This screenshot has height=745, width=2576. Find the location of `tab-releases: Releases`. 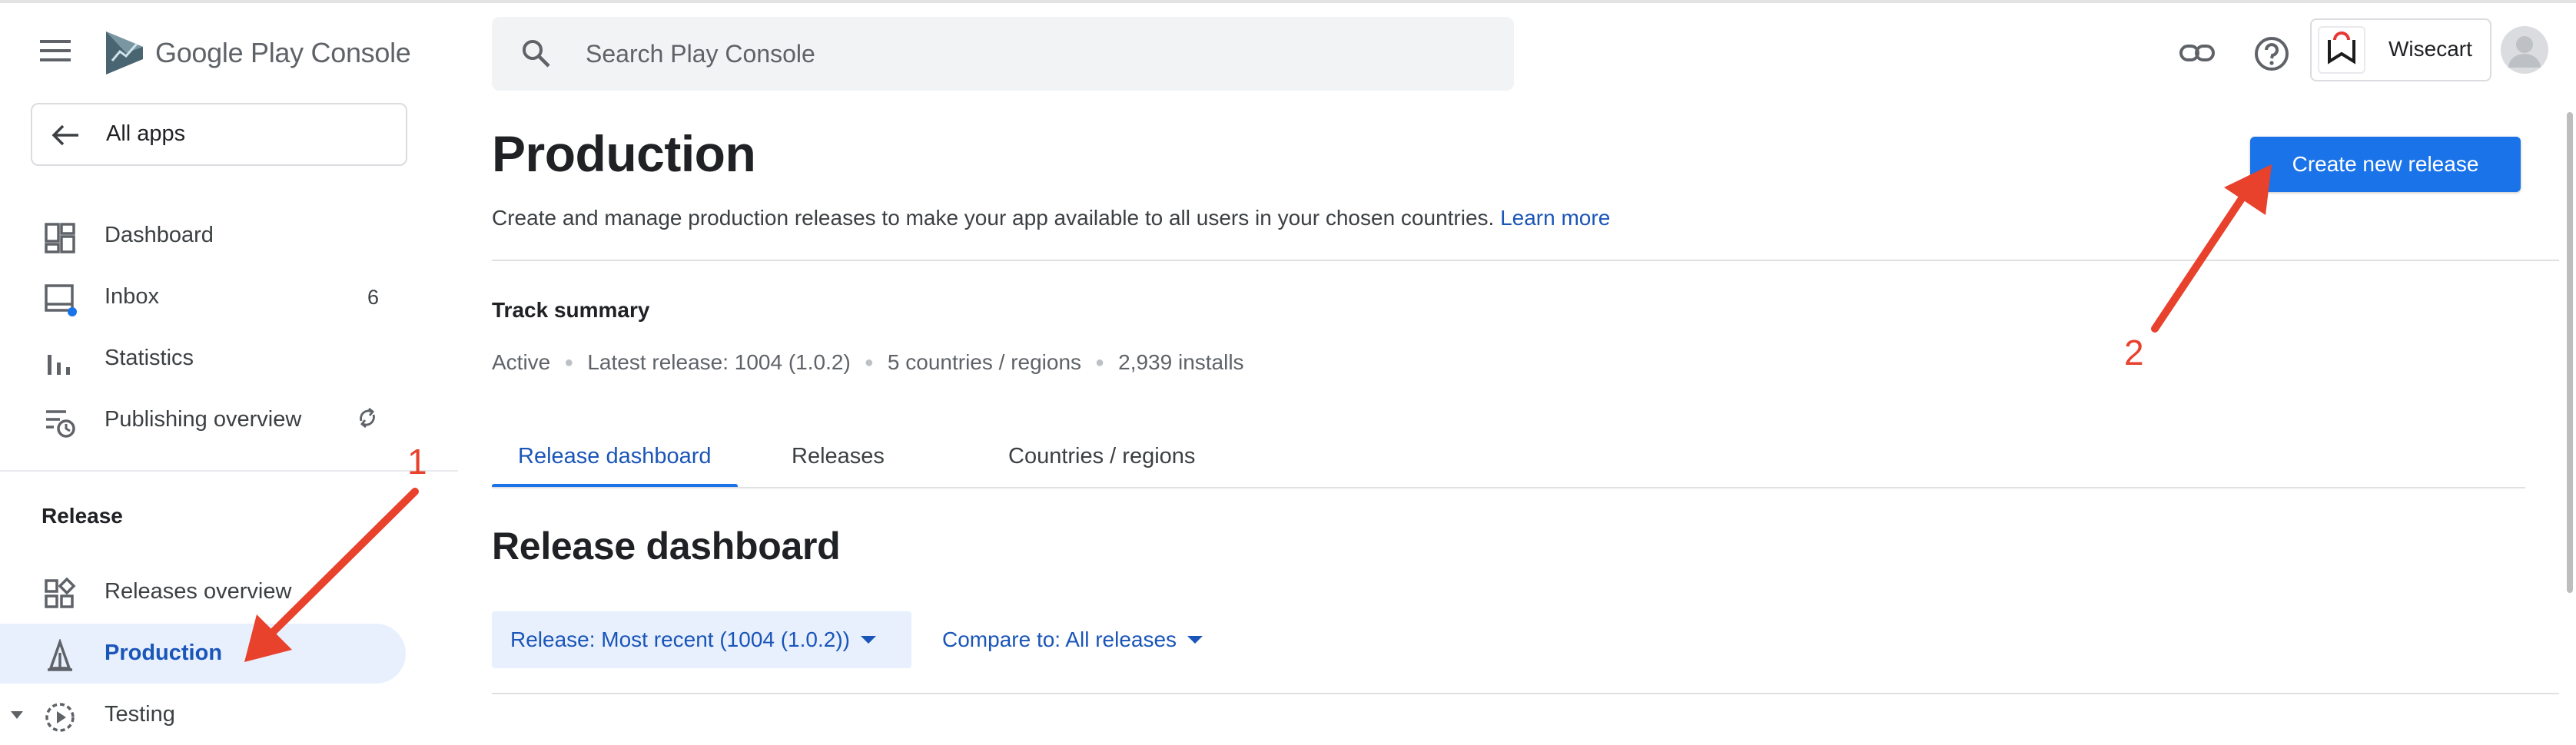

tab-releases: Releases is located at coordinates (853, 461).